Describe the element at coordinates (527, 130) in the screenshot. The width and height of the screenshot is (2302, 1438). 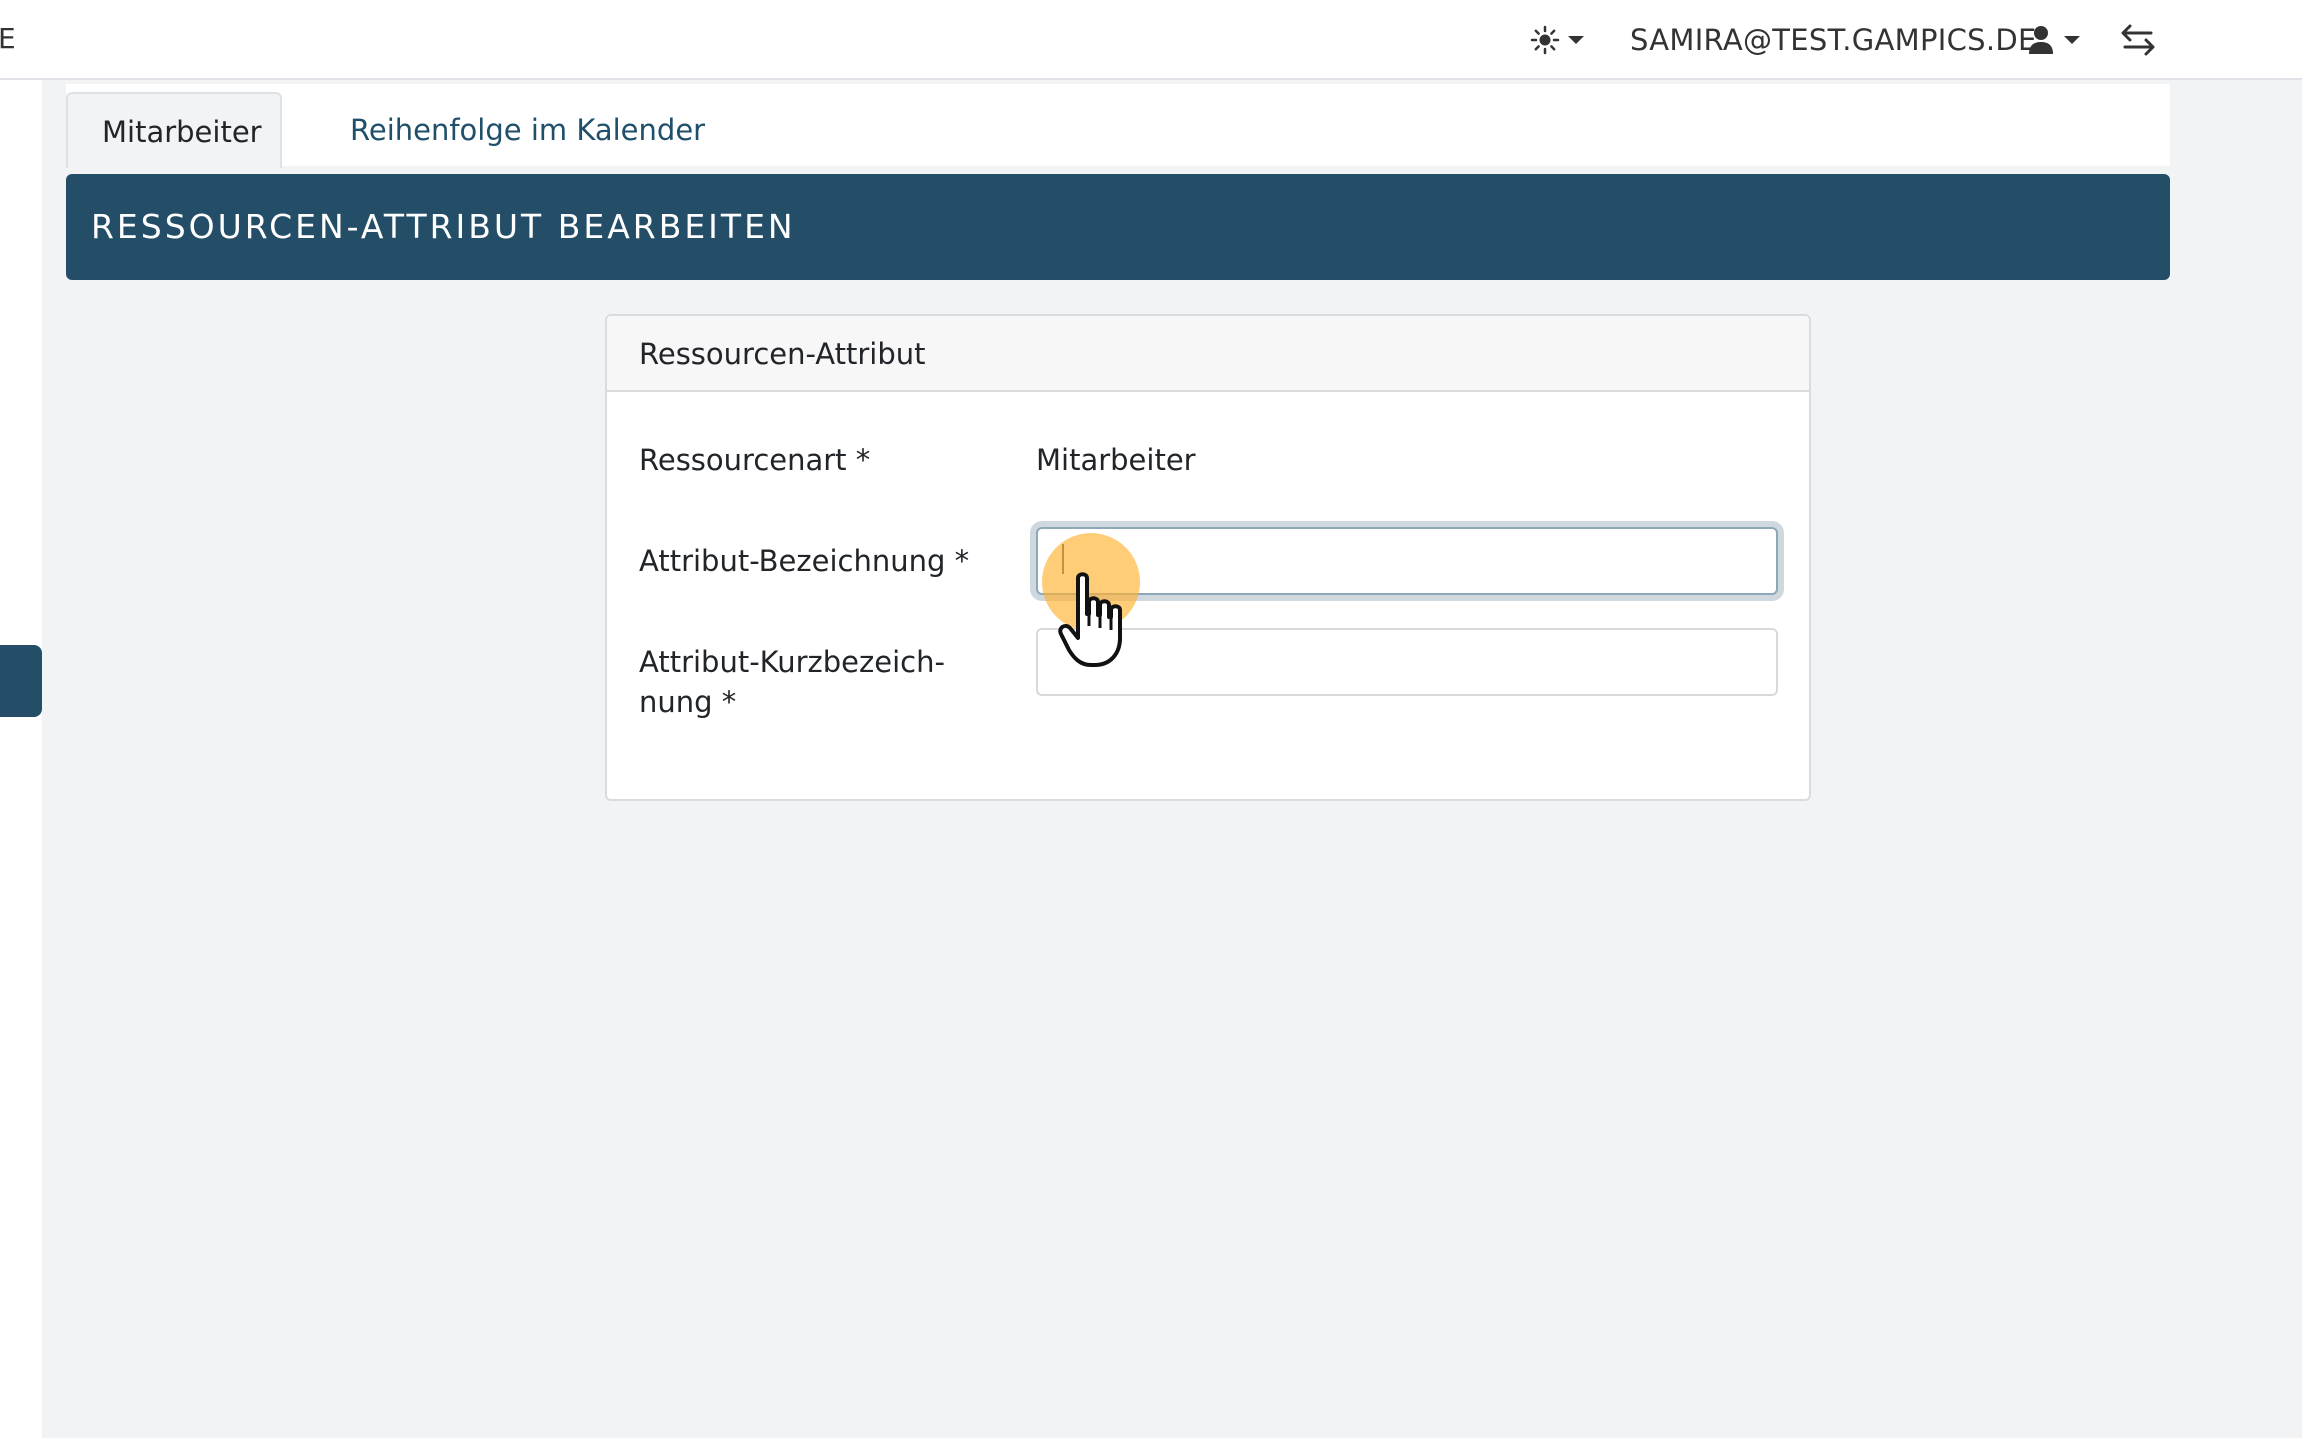
I see `tab-reihenfolge-im-kalender: Reihenfolge im Kalender` at that location.